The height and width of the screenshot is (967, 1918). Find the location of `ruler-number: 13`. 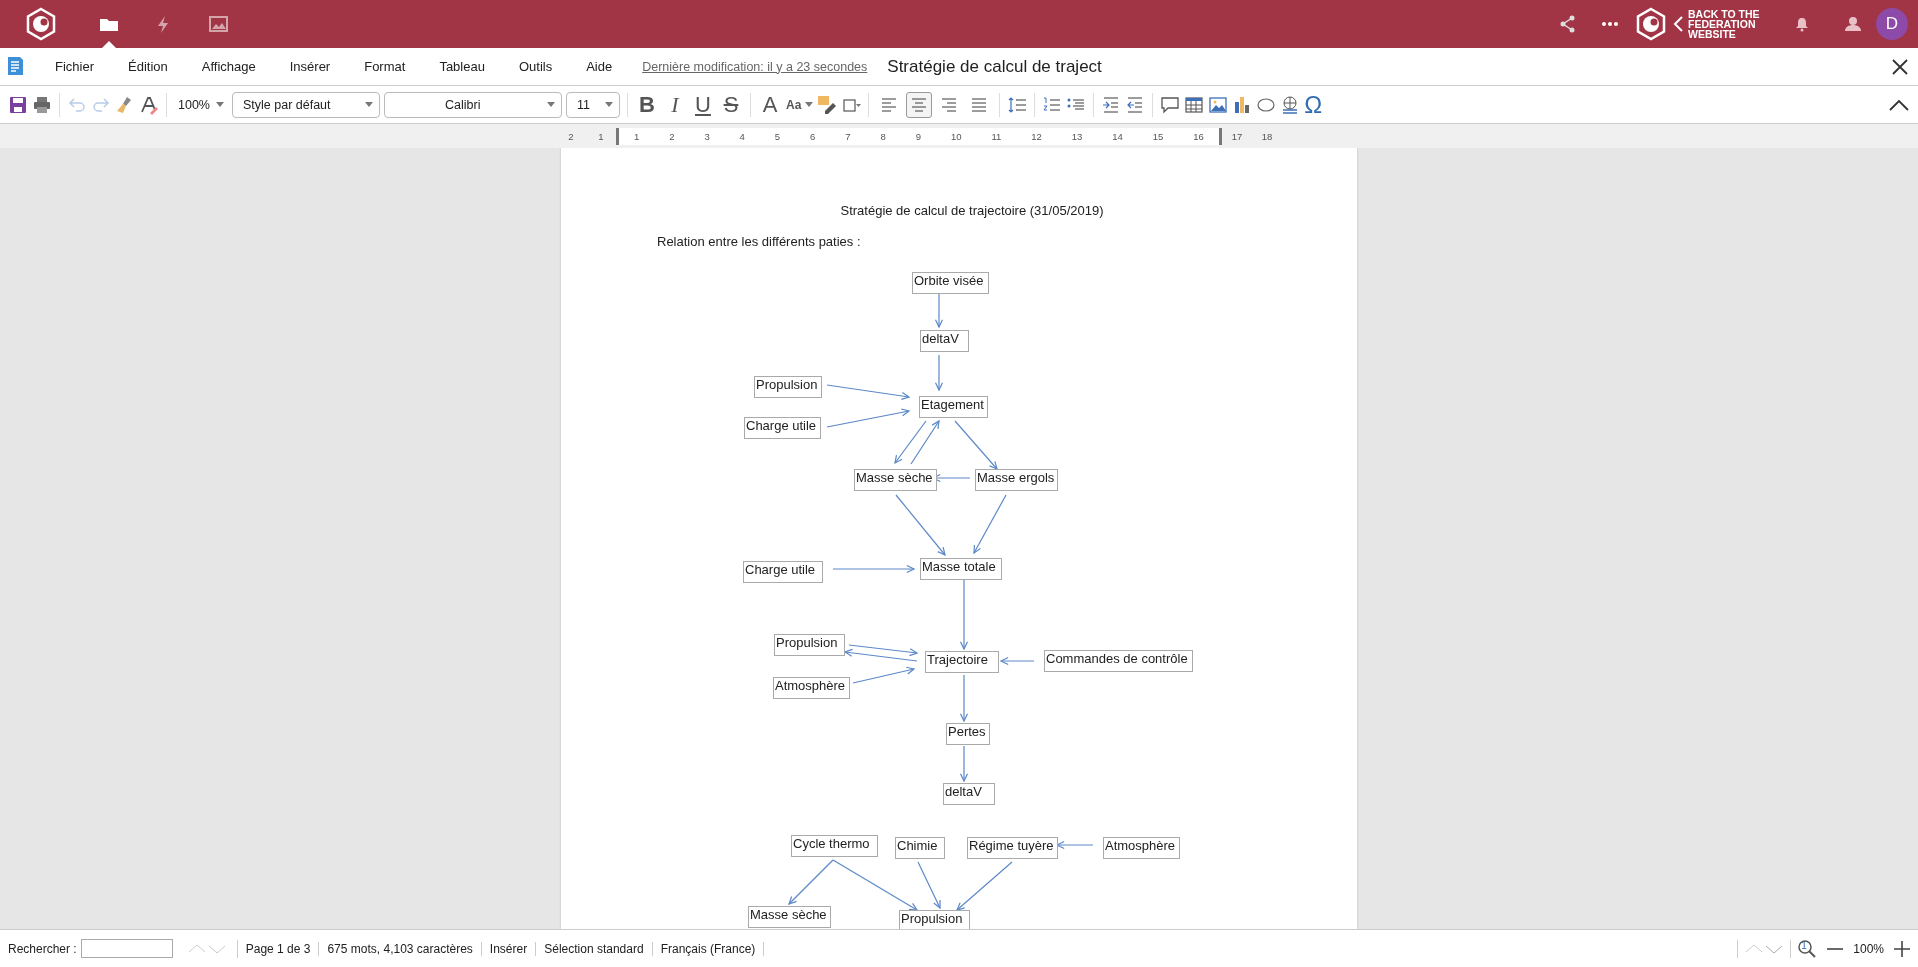

ruler-number: 13 is located at coordinates (1077, 136).